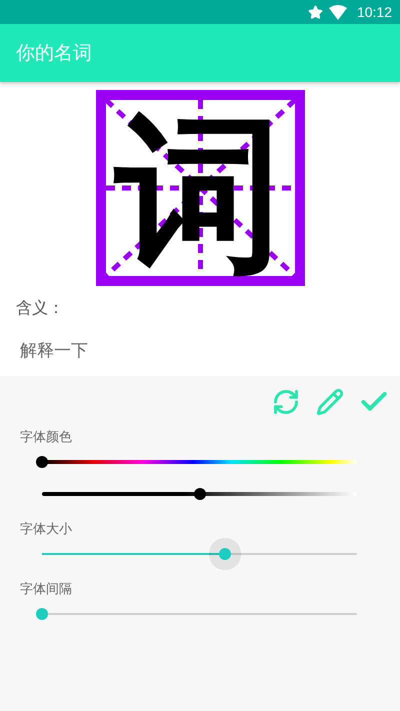 Image resolution: width=400 pixels, height=711 pixels. What do you see at coordinates (46, 589) in the screenshot?
I see `setting-label: 字体间隔` at bounding box center [46, 589].